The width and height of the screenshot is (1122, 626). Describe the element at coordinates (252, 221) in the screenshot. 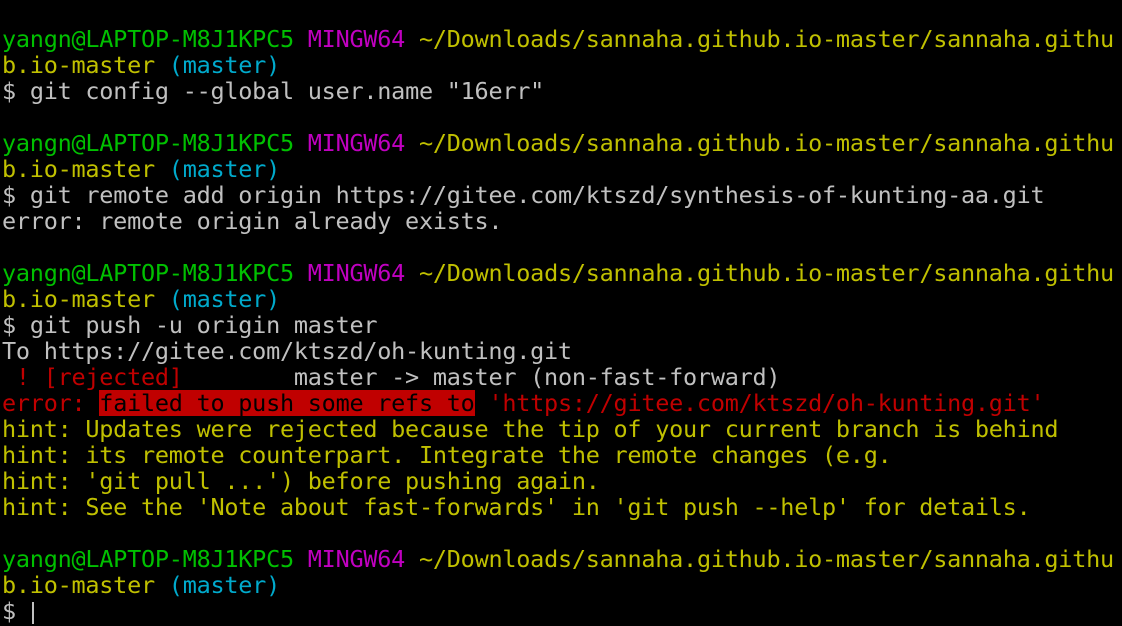

I see `command-output-line: error: remote origin already exists.` at that location.